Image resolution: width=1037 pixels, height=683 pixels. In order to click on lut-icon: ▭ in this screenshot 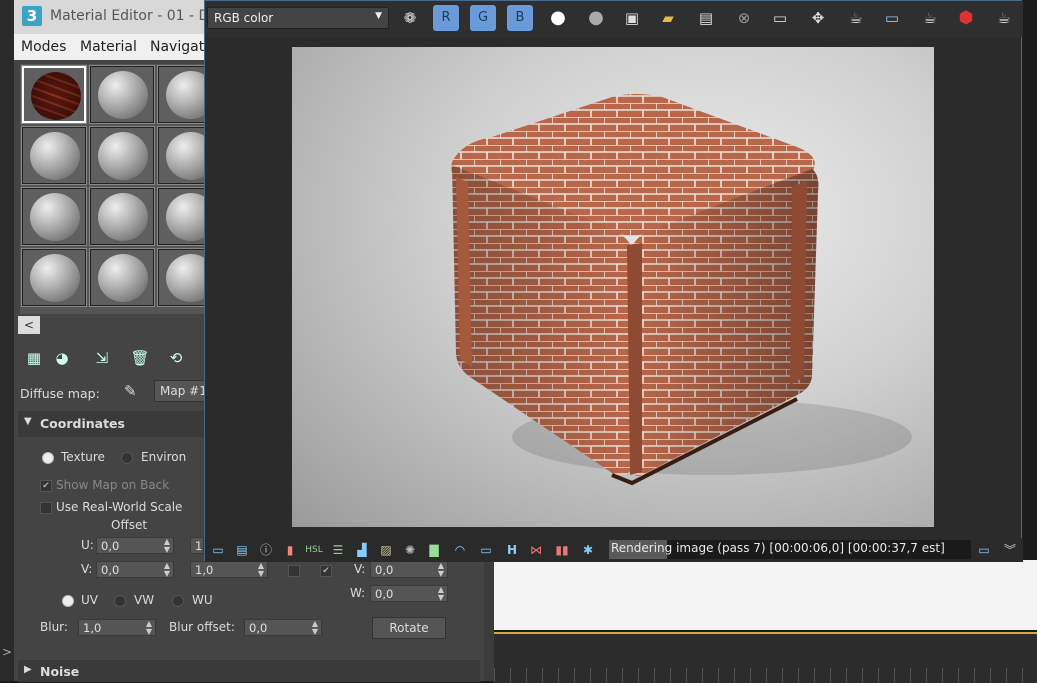, I will do `click(486, 550)`.